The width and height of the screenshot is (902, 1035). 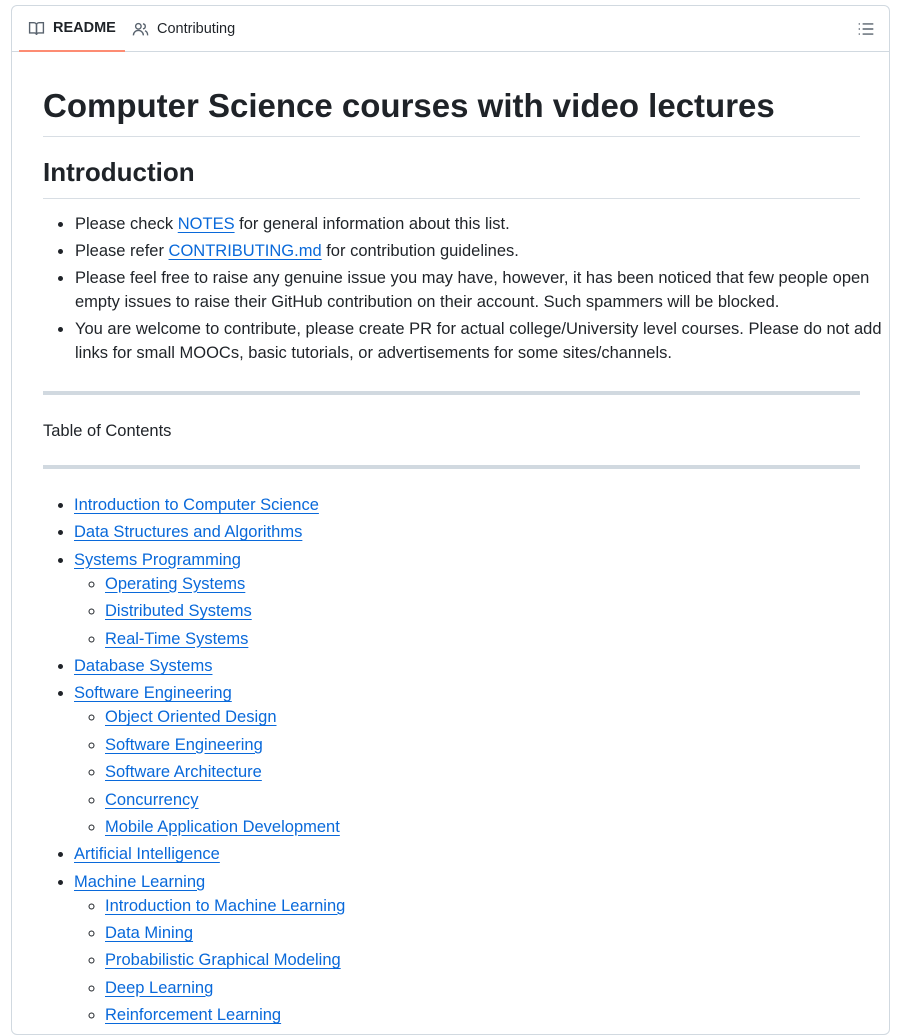 What do you see at coordinates (152, 800) in the screenshot?
I see `toc-sublink: Concurrency` at bounding box center [152, 800].